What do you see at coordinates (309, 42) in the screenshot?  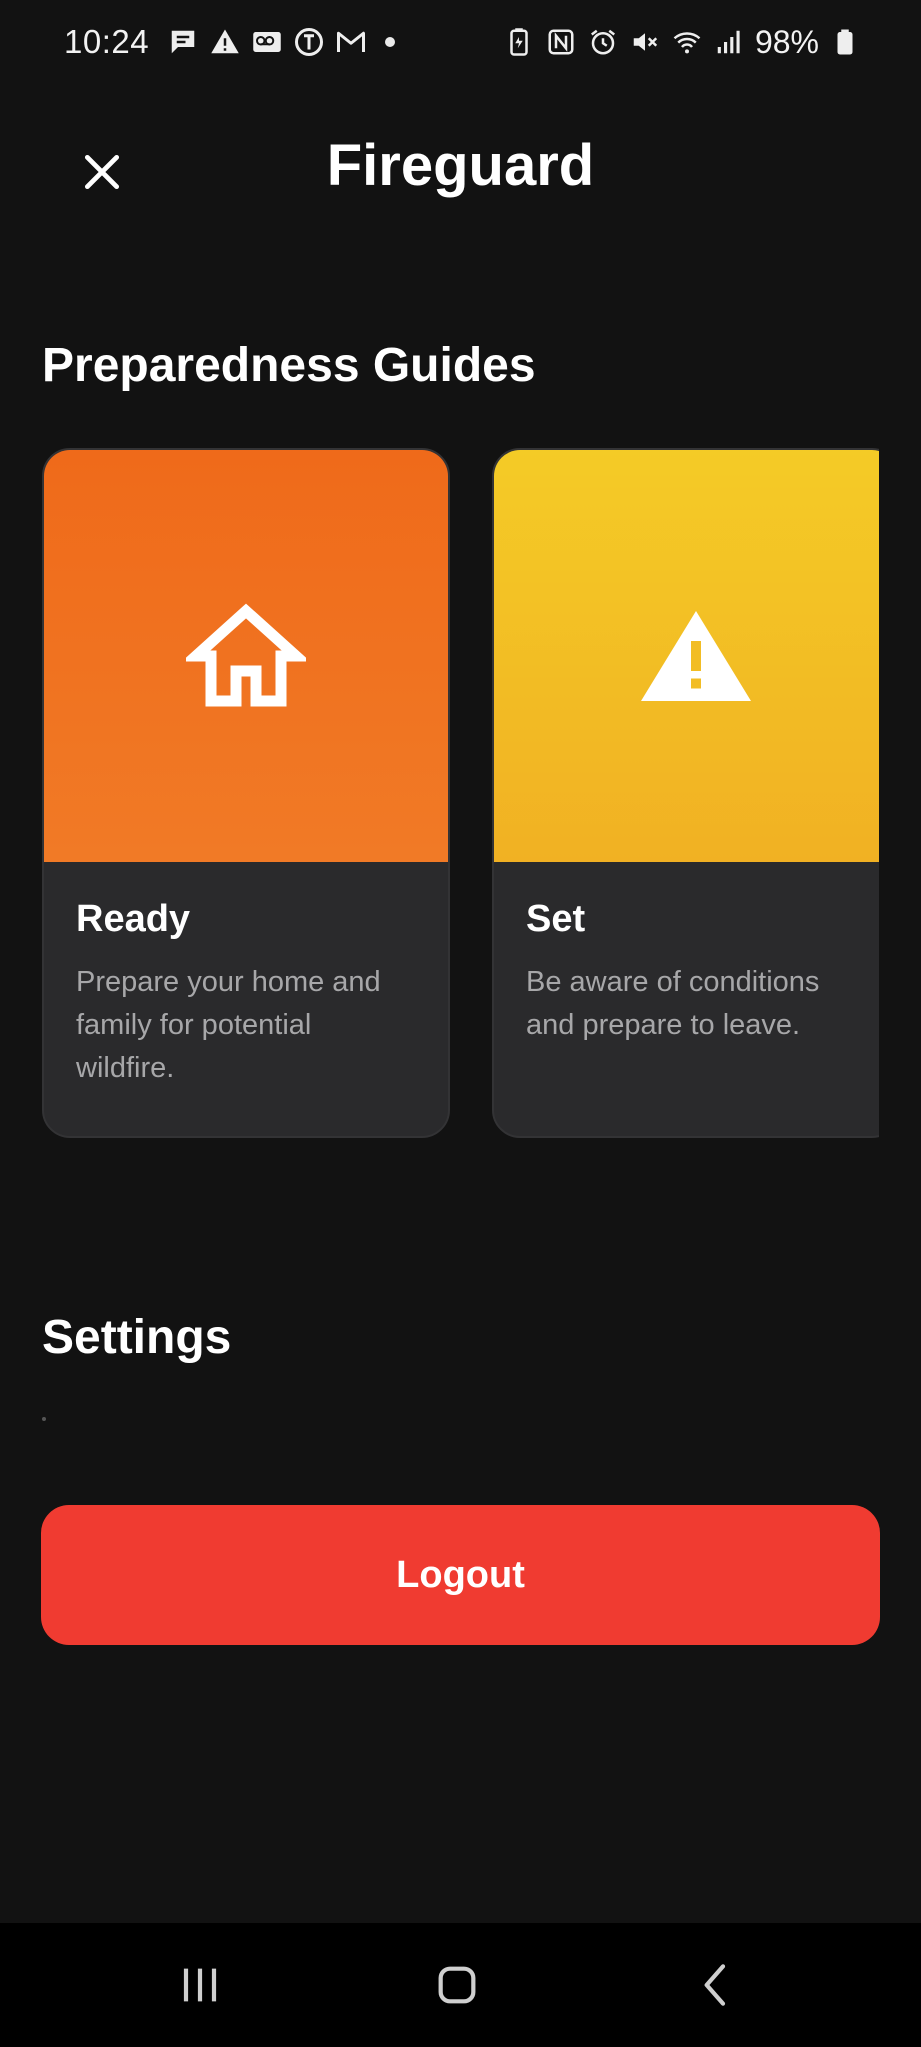 I see `nytimes-icon` at bounding box center [309, 42].